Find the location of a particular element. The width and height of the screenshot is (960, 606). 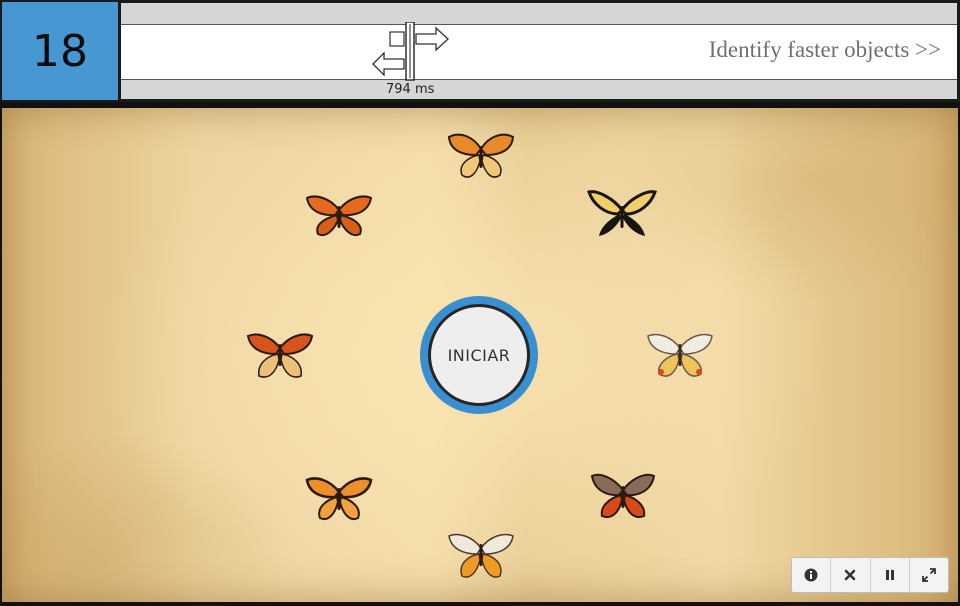

bottom-toolbar is located at coordinates (870, 575).